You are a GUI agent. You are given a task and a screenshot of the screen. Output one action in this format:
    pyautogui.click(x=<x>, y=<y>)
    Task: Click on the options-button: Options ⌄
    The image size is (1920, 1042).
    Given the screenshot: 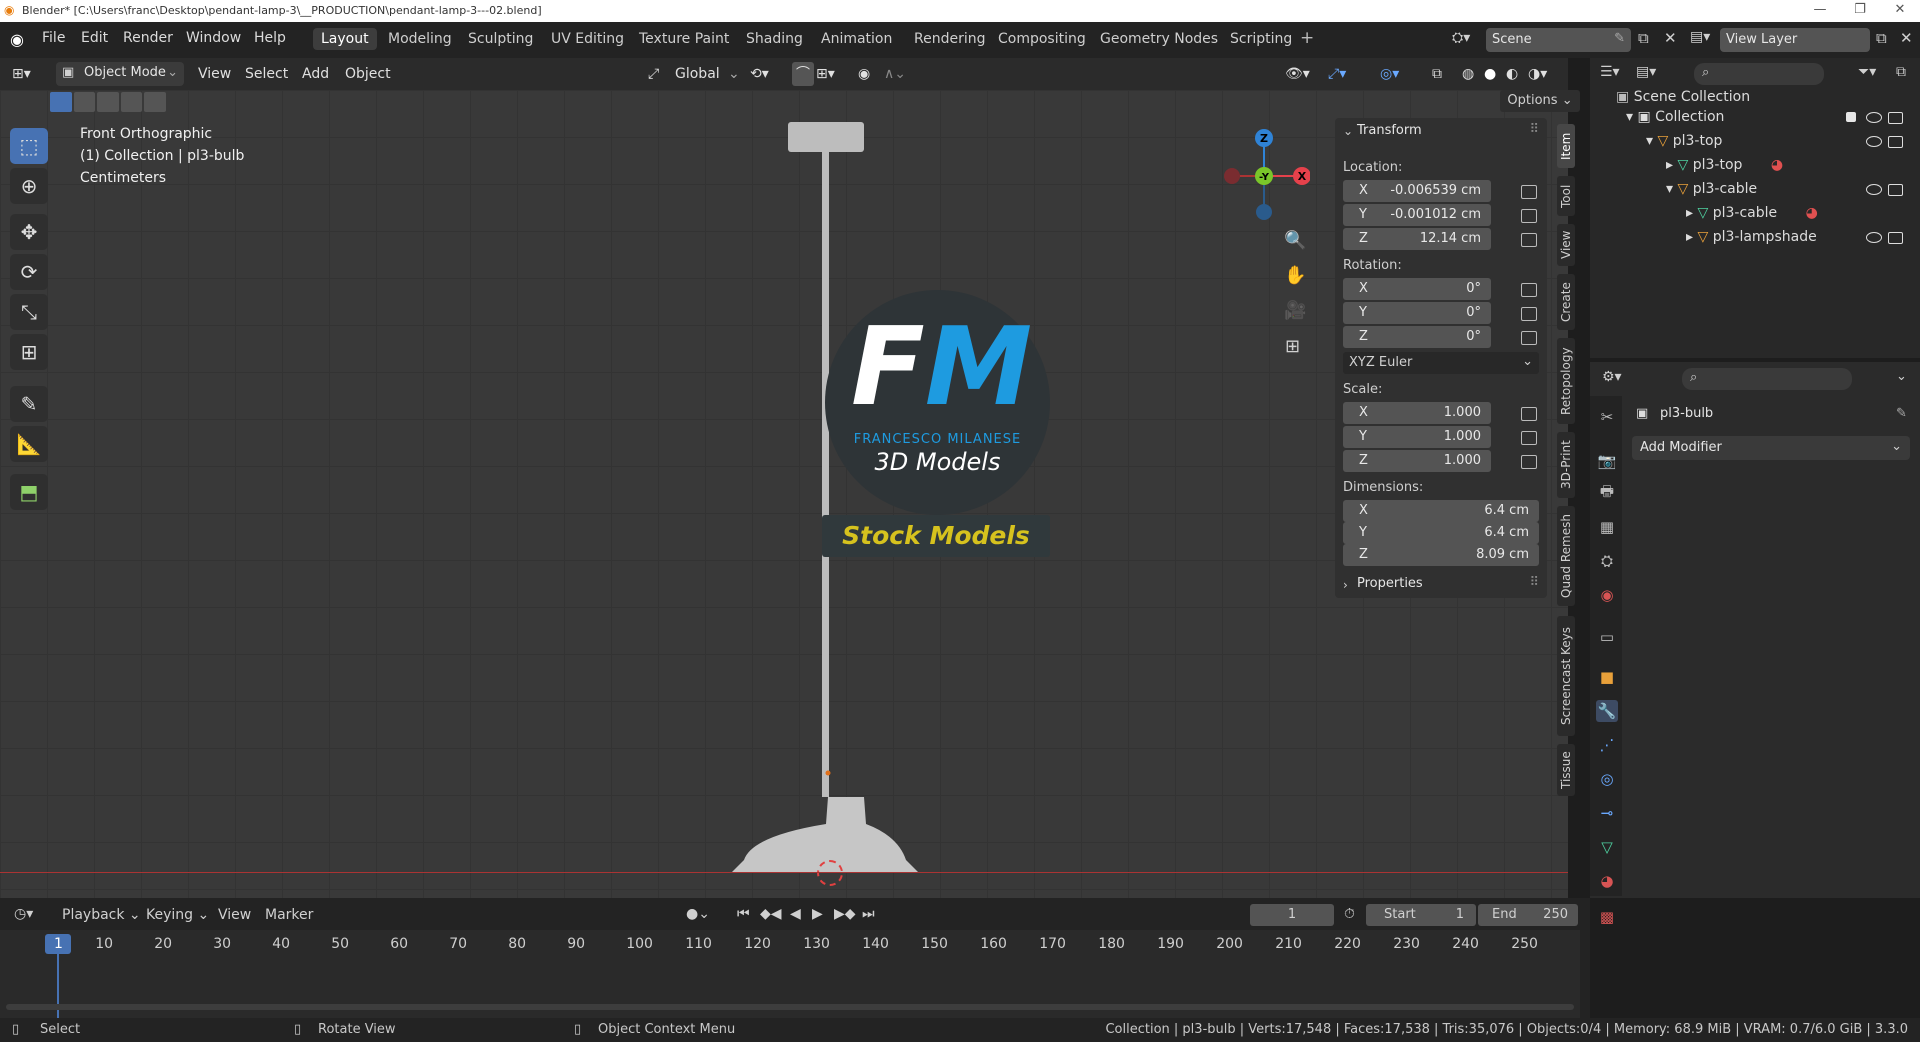 What is the action you would take?
    pyautogui.click(x=1540, y=101)
    